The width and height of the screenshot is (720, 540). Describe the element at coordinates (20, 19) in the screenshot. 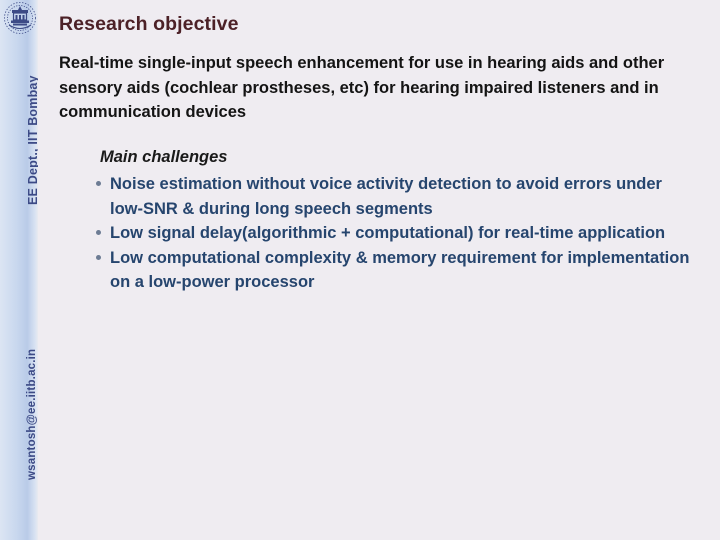

I see `iit-bombay-emblem-icon` at that location.